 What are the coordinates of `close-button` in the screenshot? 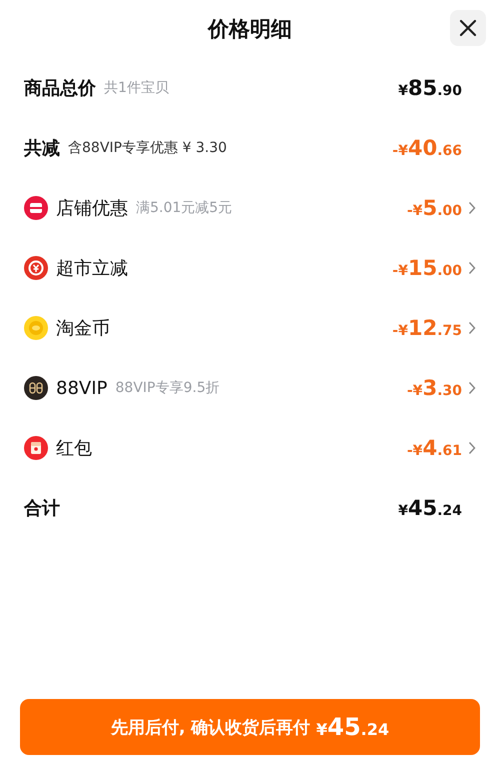 It's located at (468, 28).